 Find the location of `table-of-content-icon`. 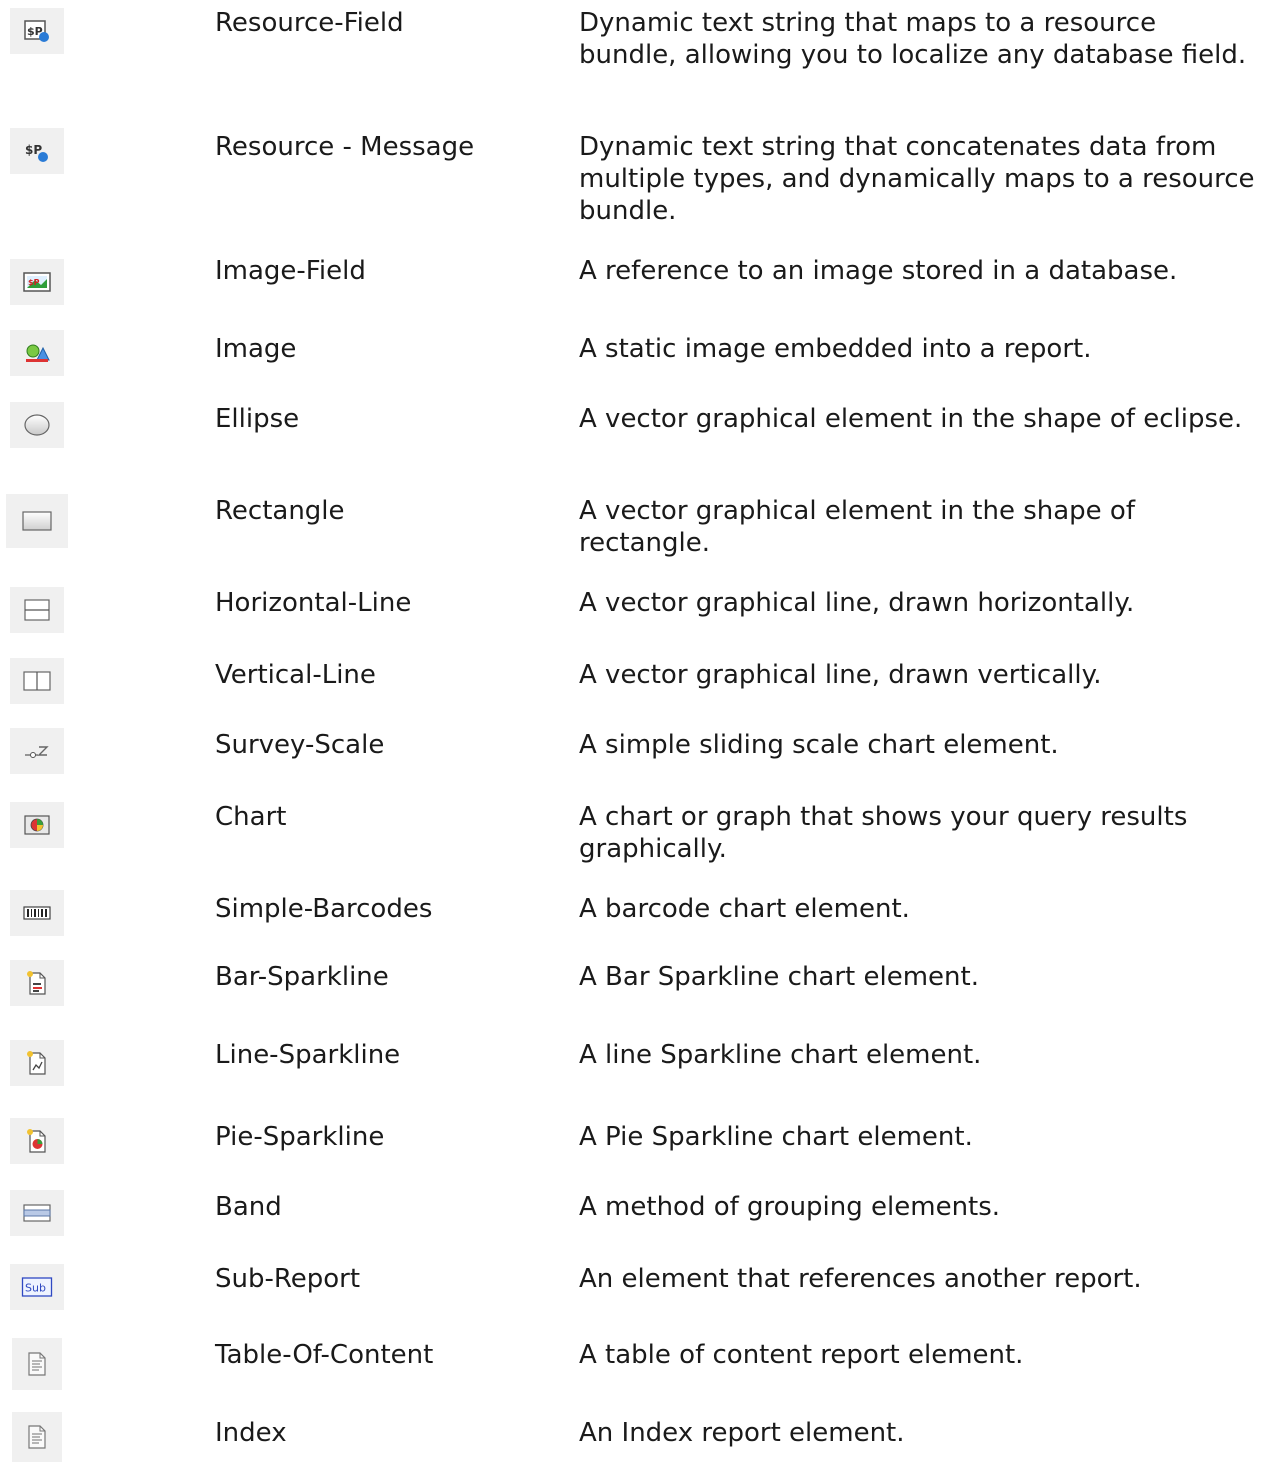

table-of-content-icon is located at coordinates (37, 1364).